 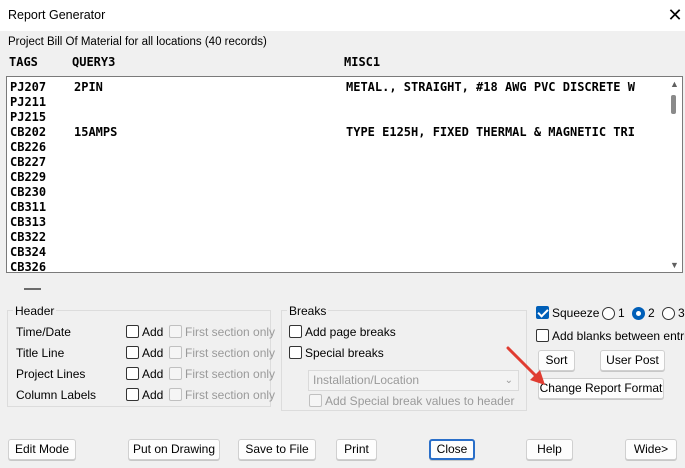 What do you see at coordinates (356, 449) in the screenshot?
I see `print-button: Print` at bounding box center [356, 449].